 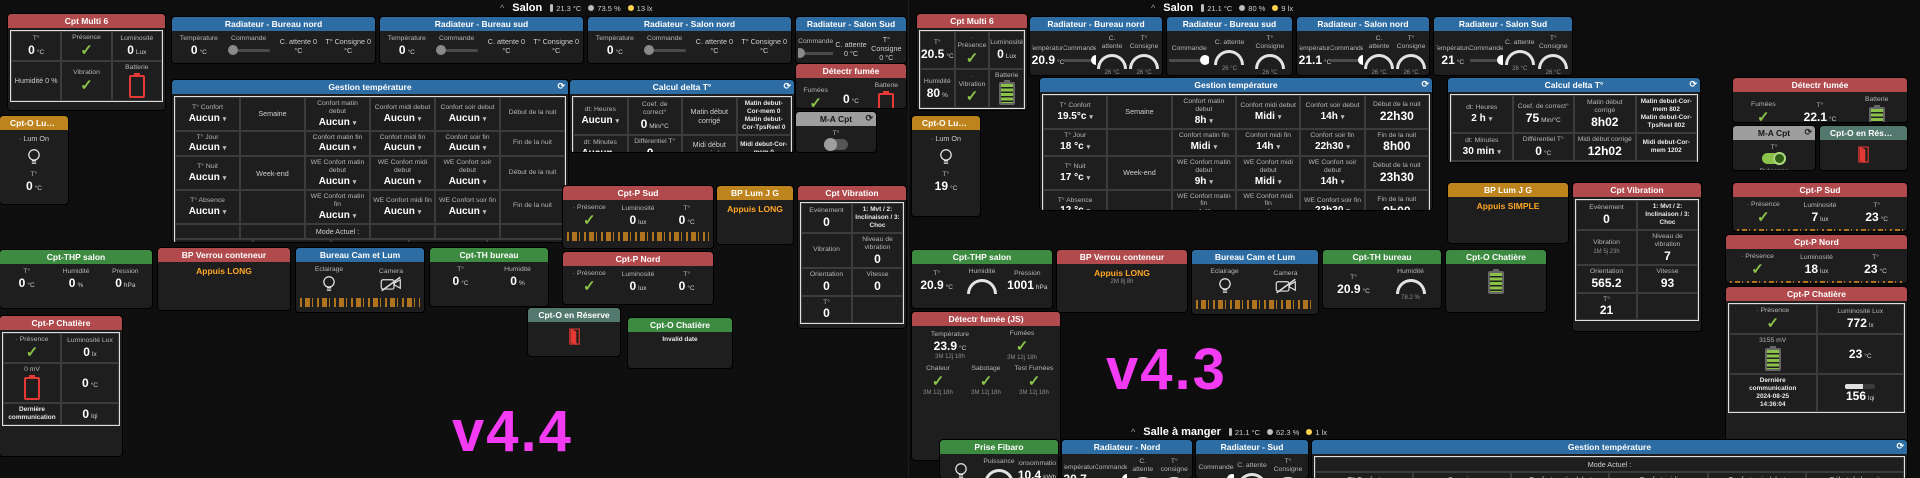 What do you see at coordinates (90, 413) in the screenshot?
I see `0-value: 0 lqi` at bounding box center [90, 413].